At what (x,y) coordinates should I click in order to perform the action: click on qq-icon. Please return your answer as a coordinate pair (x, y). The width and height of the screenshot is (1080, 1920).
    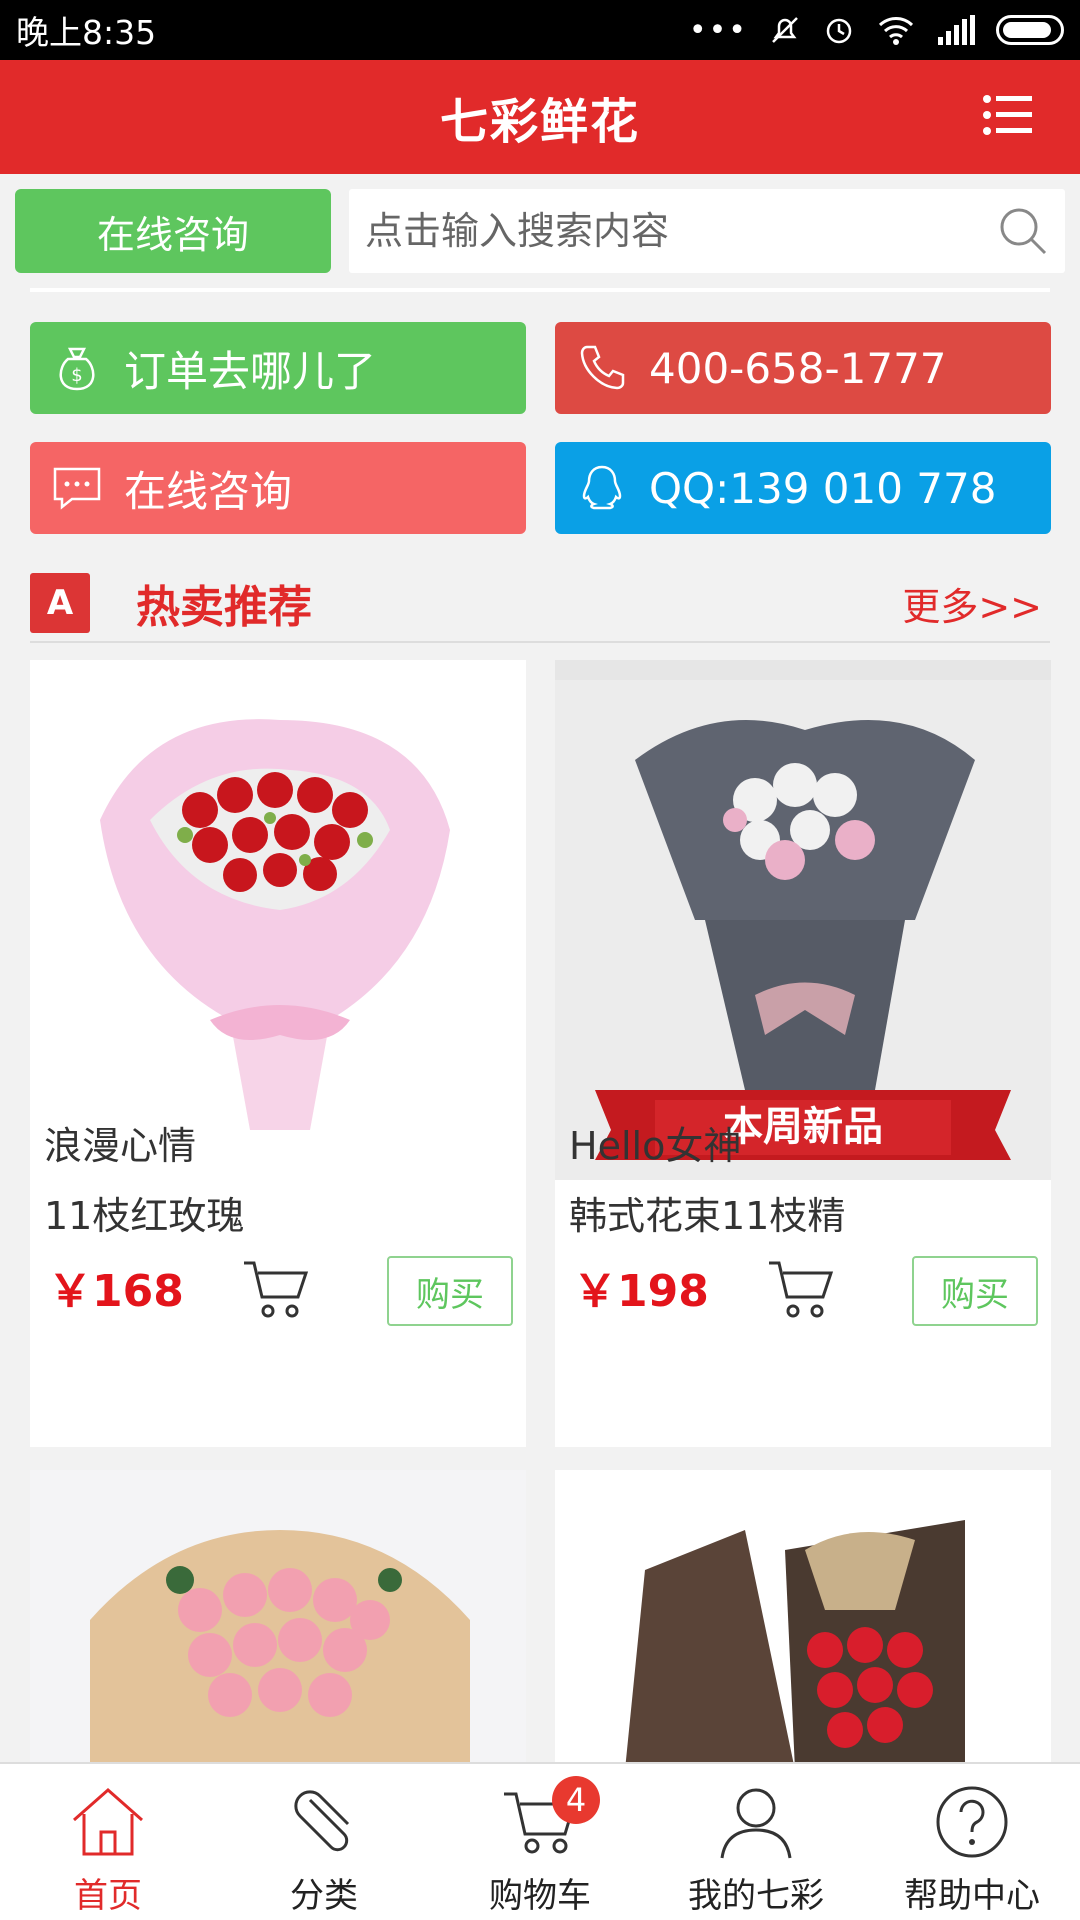
    Looking at the image, I should click on (602, 487).